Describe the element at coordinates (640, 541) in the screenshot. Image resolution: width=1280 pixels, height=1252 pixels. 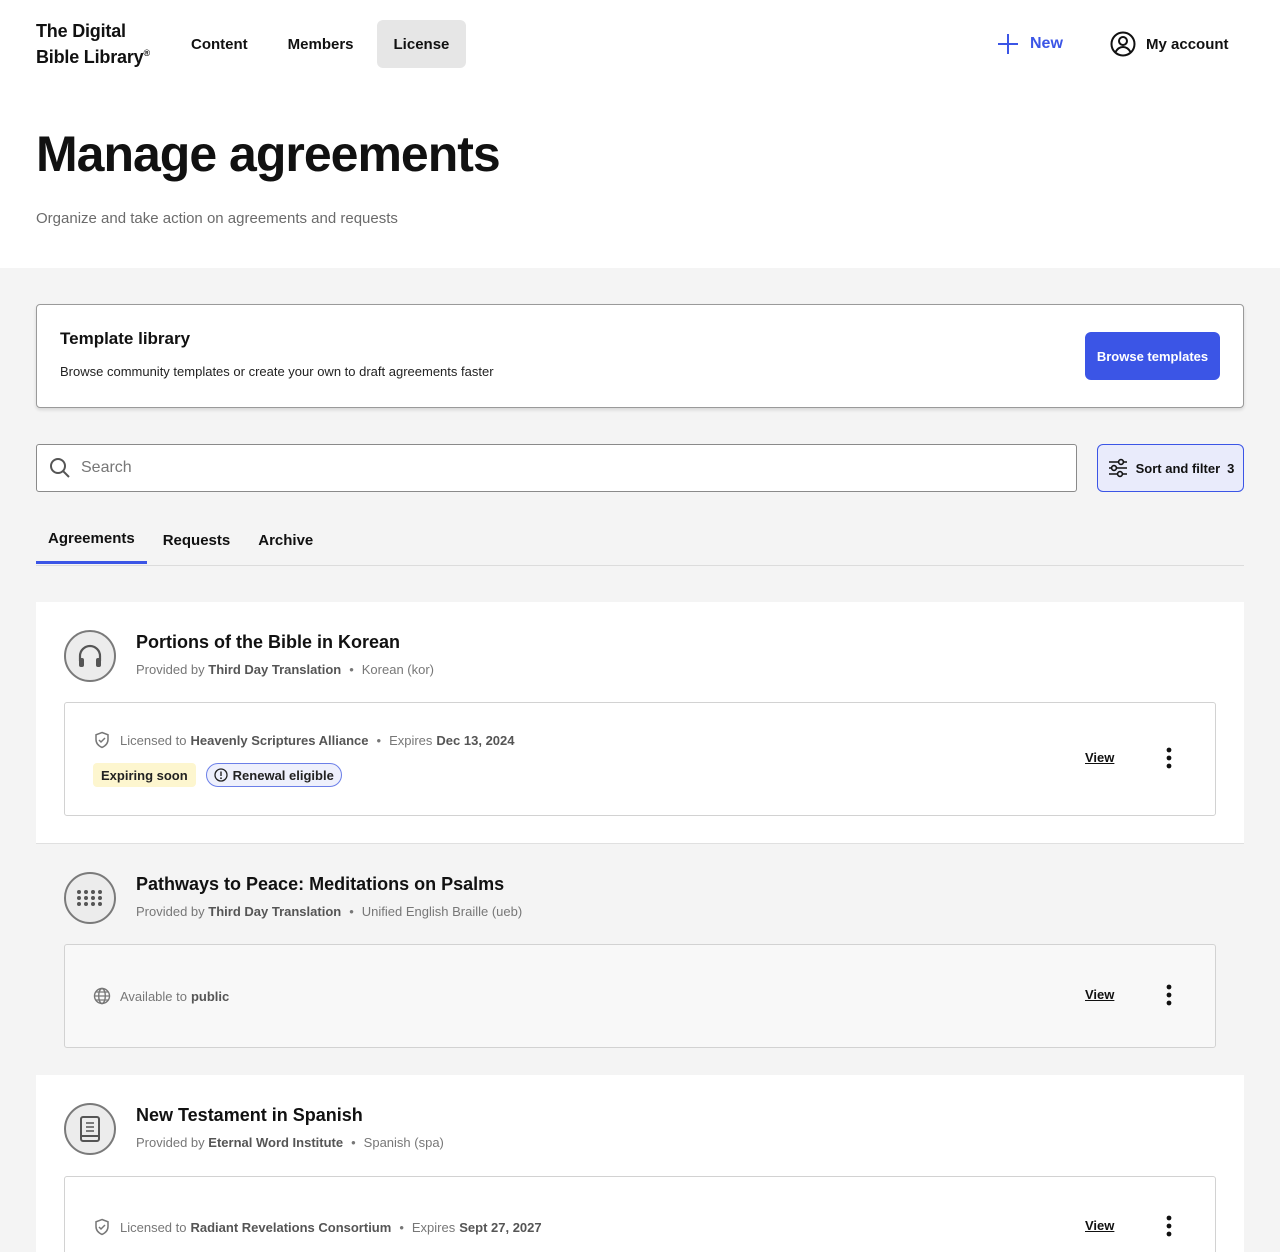
I see `agreement-tabs: Agreements Requests Archive` at that location.